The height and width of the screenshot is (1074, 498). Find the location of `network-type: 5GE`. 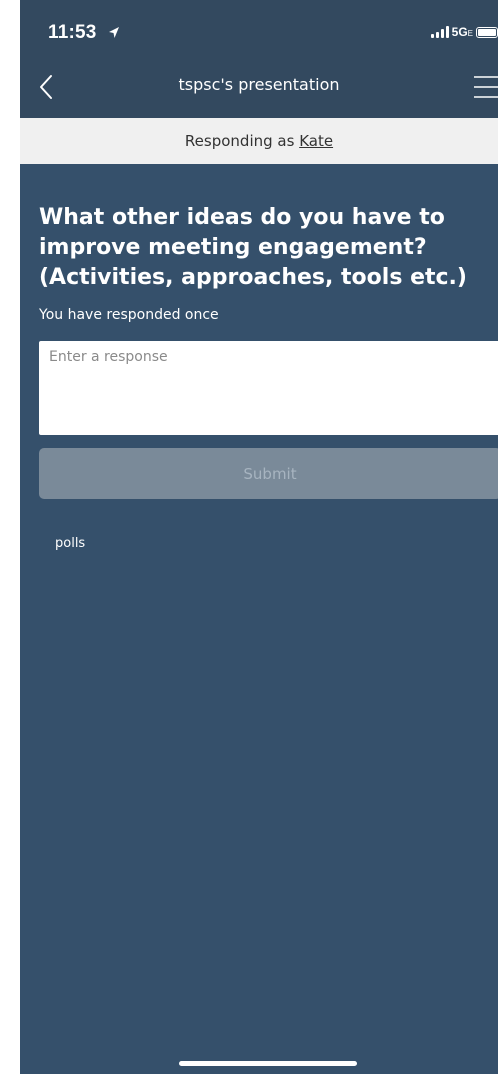

network-type: 5GE is located at coordinates (462, 32).